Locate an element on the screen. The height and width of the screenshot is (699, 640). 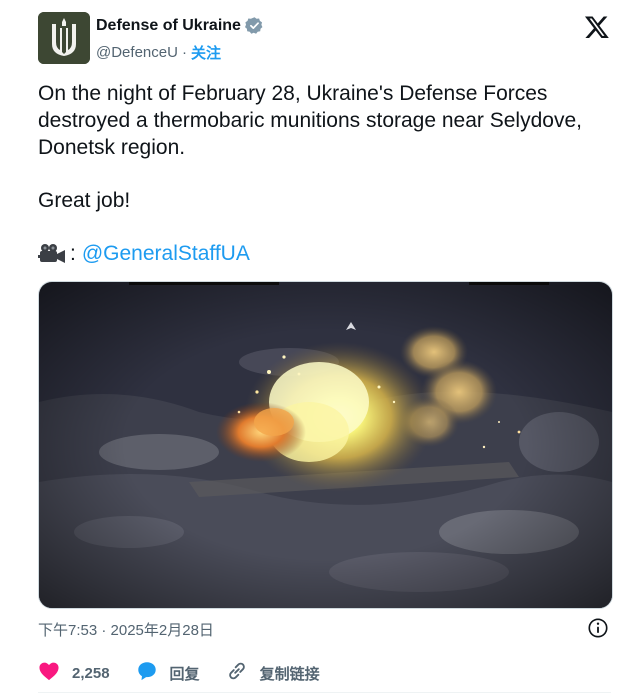
like-count: 2,258 is located at coordinates (91, 673).